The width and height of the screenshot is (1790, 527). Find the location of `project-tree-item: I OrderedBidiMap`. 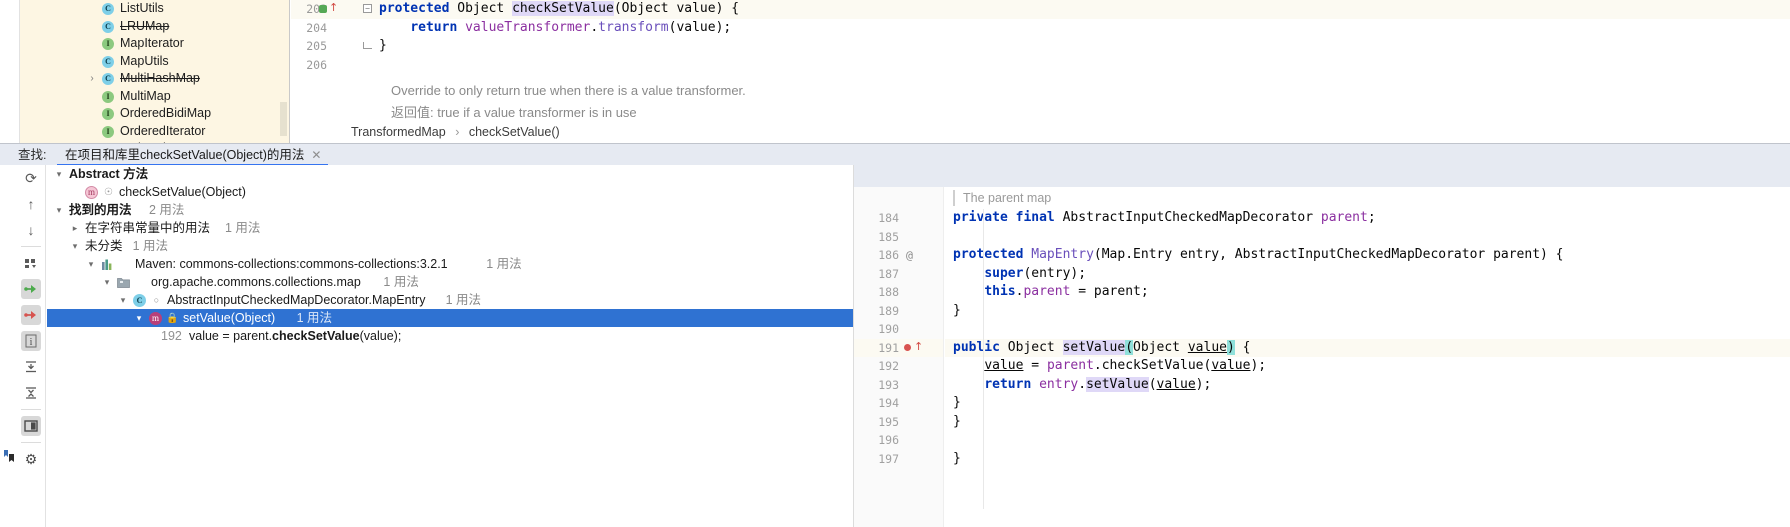

project-tree-item: I OrderedBidiMap is located at coordinates (154, 114).